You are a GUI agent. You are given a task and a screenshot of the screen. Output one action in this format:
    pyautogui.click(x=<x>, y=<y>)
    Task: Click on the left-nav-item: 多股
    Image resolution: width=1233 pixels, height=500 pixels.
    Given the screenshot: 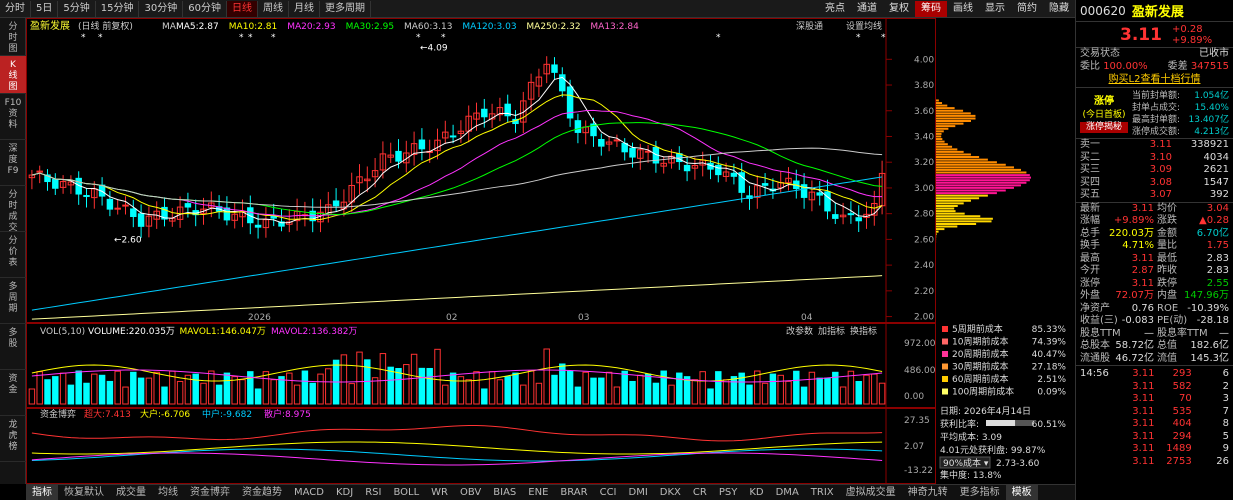 What is the action you would take?
    pyautogui.click(x=13, y=347)
    